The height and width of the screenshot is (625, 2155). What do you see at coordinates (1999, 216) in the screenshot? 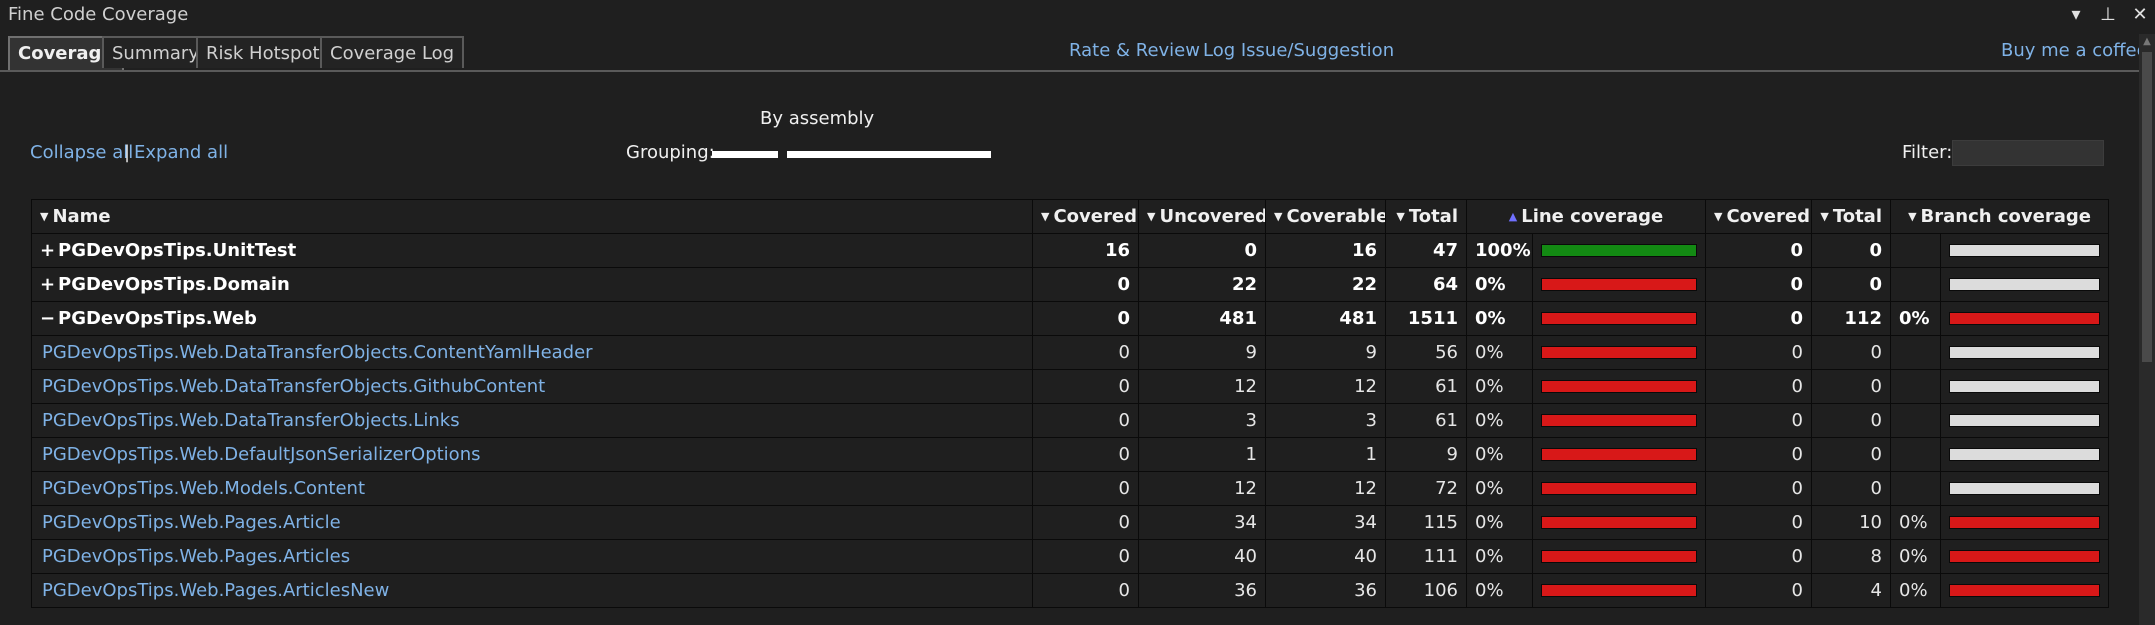
I see `column-header-branch-coverage: ▼ Branch coverage` at bounding box center [1999, 216].